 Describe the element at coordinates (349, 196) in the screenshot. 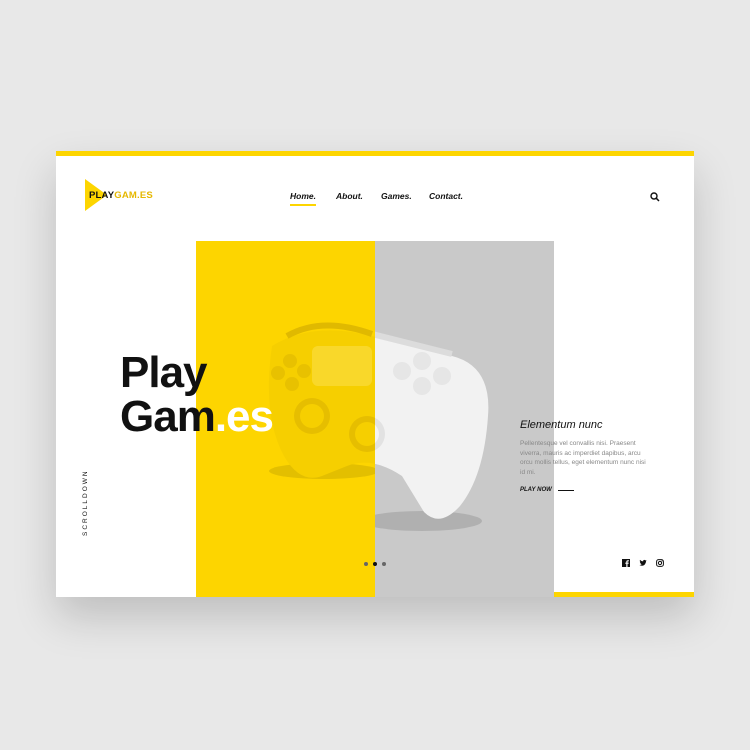

I see `nav-about: About.` at that location.